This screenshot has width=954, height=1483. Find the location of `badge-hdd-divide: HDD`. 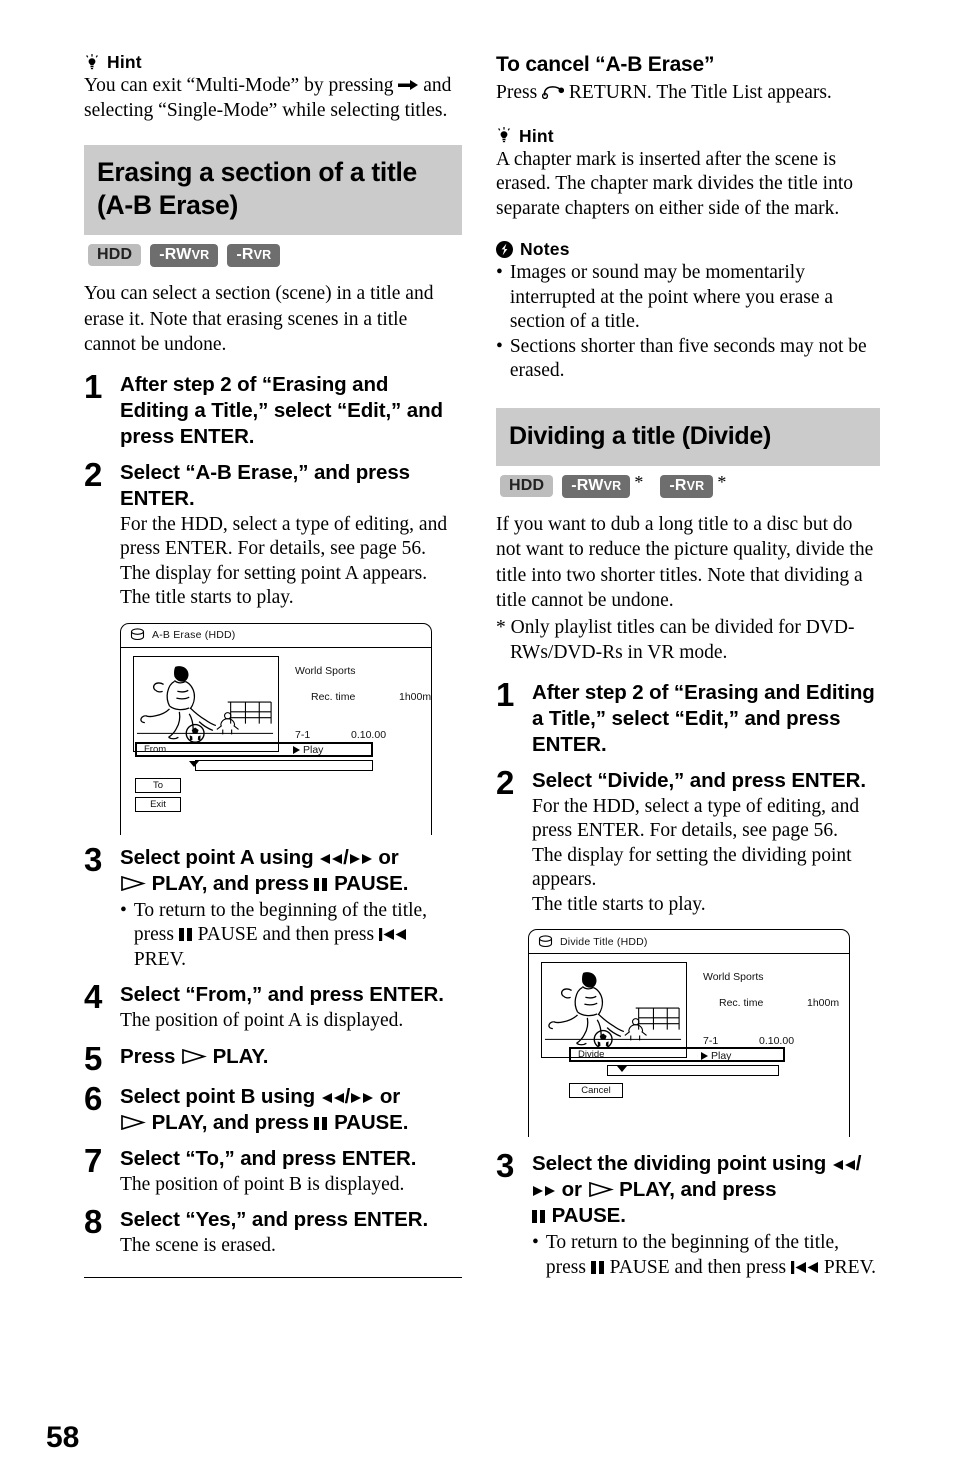

badge-hdd-divide: HDD is located at coordinates (527, 485).